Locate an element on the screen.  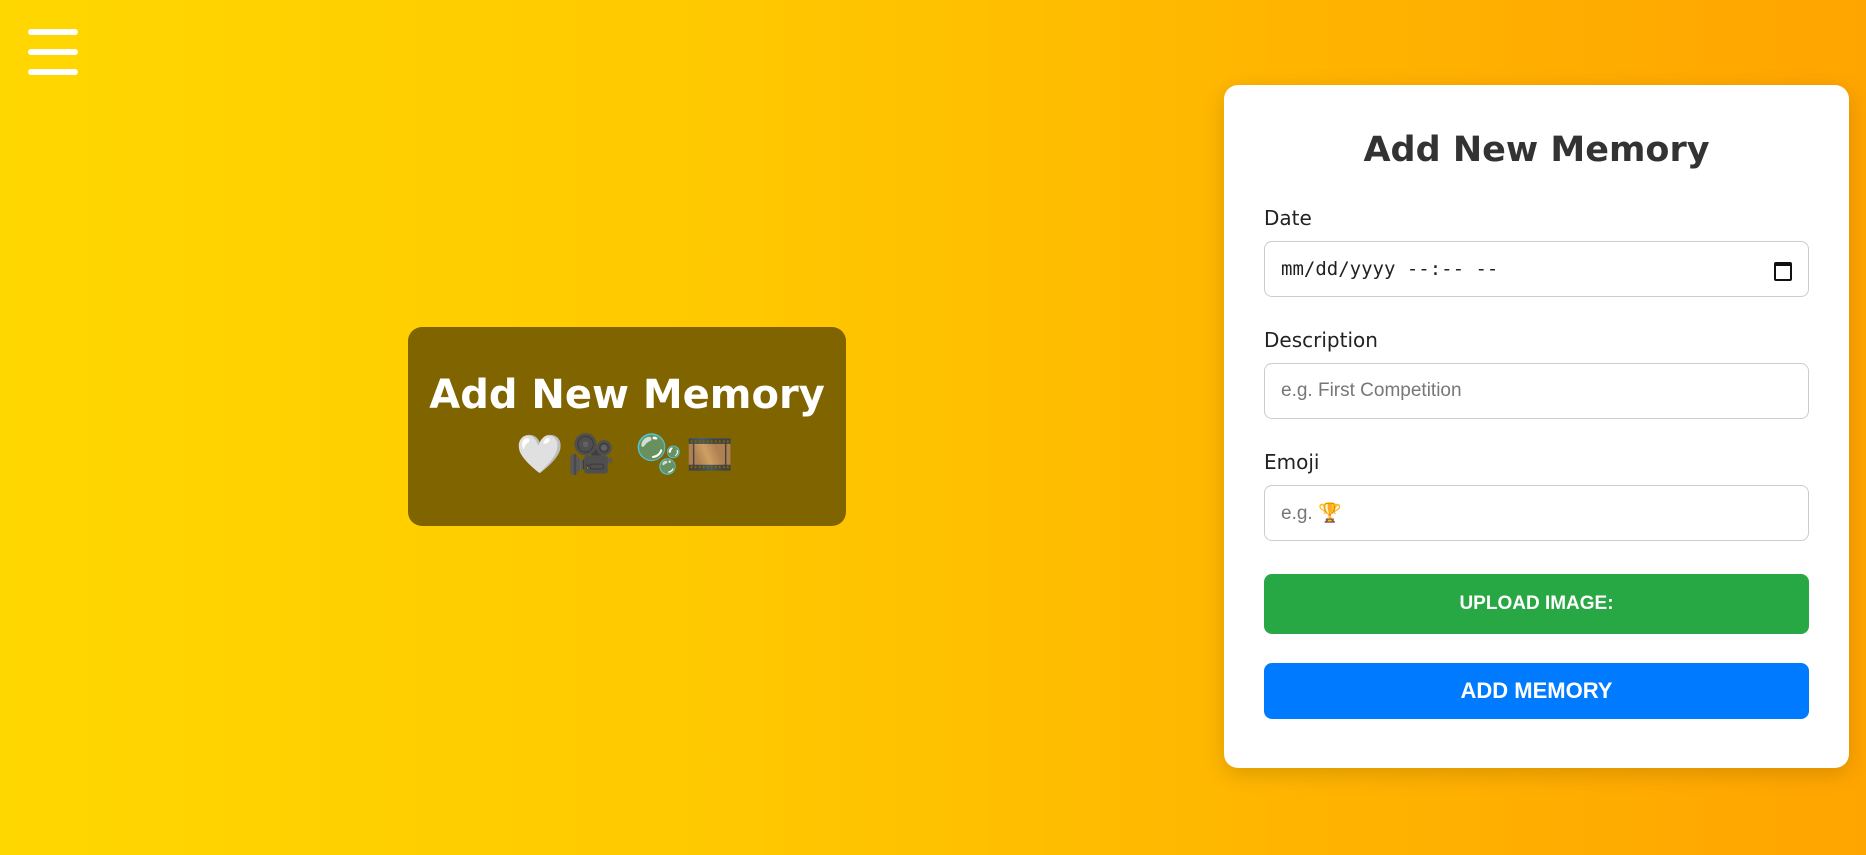
description-placeholder: e.g. First Competition is located at coordinates (1371, 390).